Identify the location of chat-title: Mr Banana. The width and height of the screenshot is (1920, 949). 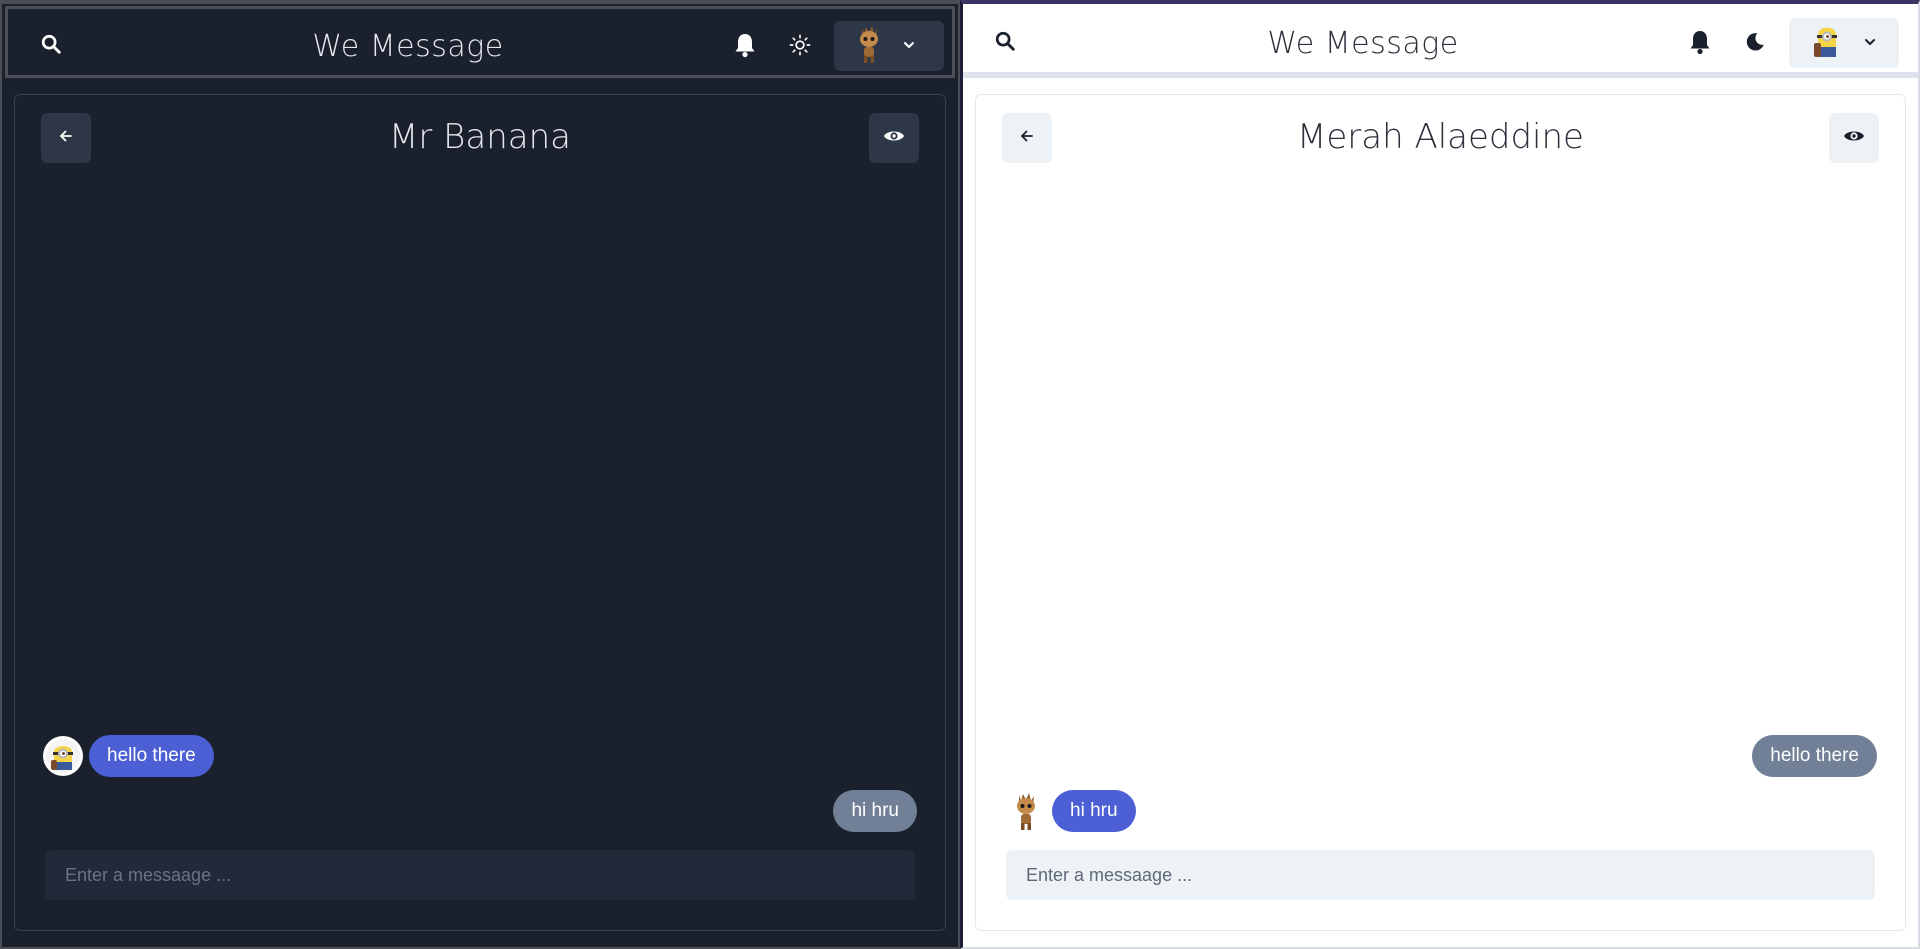
(480, 137).